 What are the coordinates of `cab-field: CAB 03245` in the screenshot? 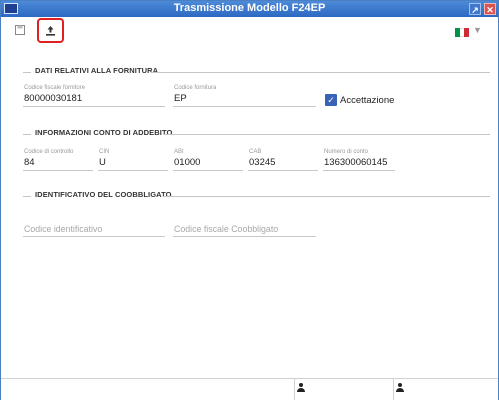 It's located at (283, 160).